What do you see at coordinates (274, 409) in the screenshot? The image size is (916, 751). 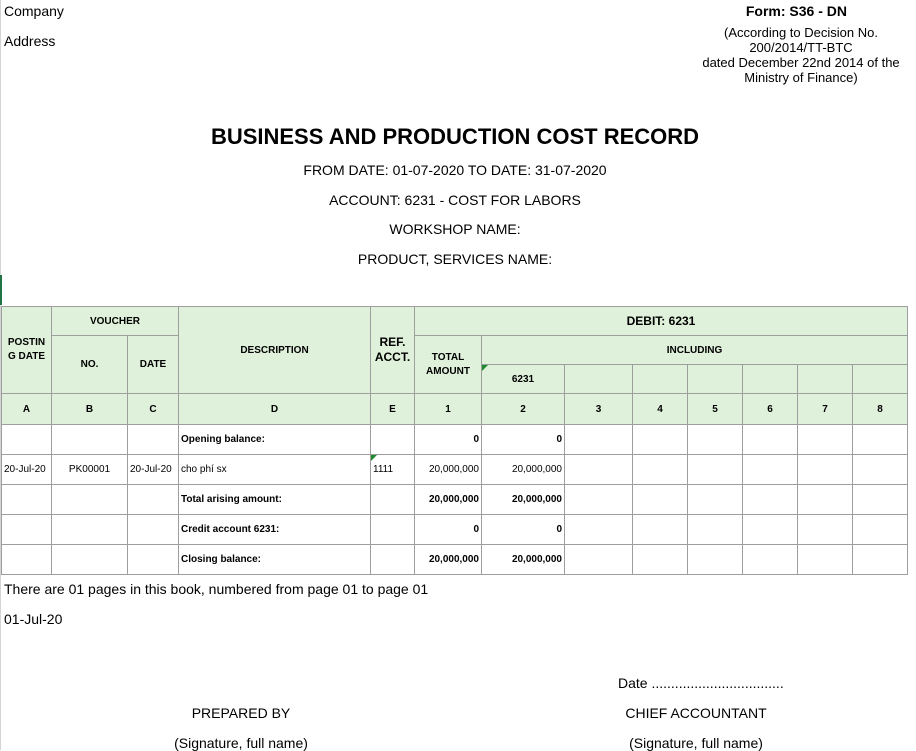 I see `column-code: D` at bounding box center [274, 409].